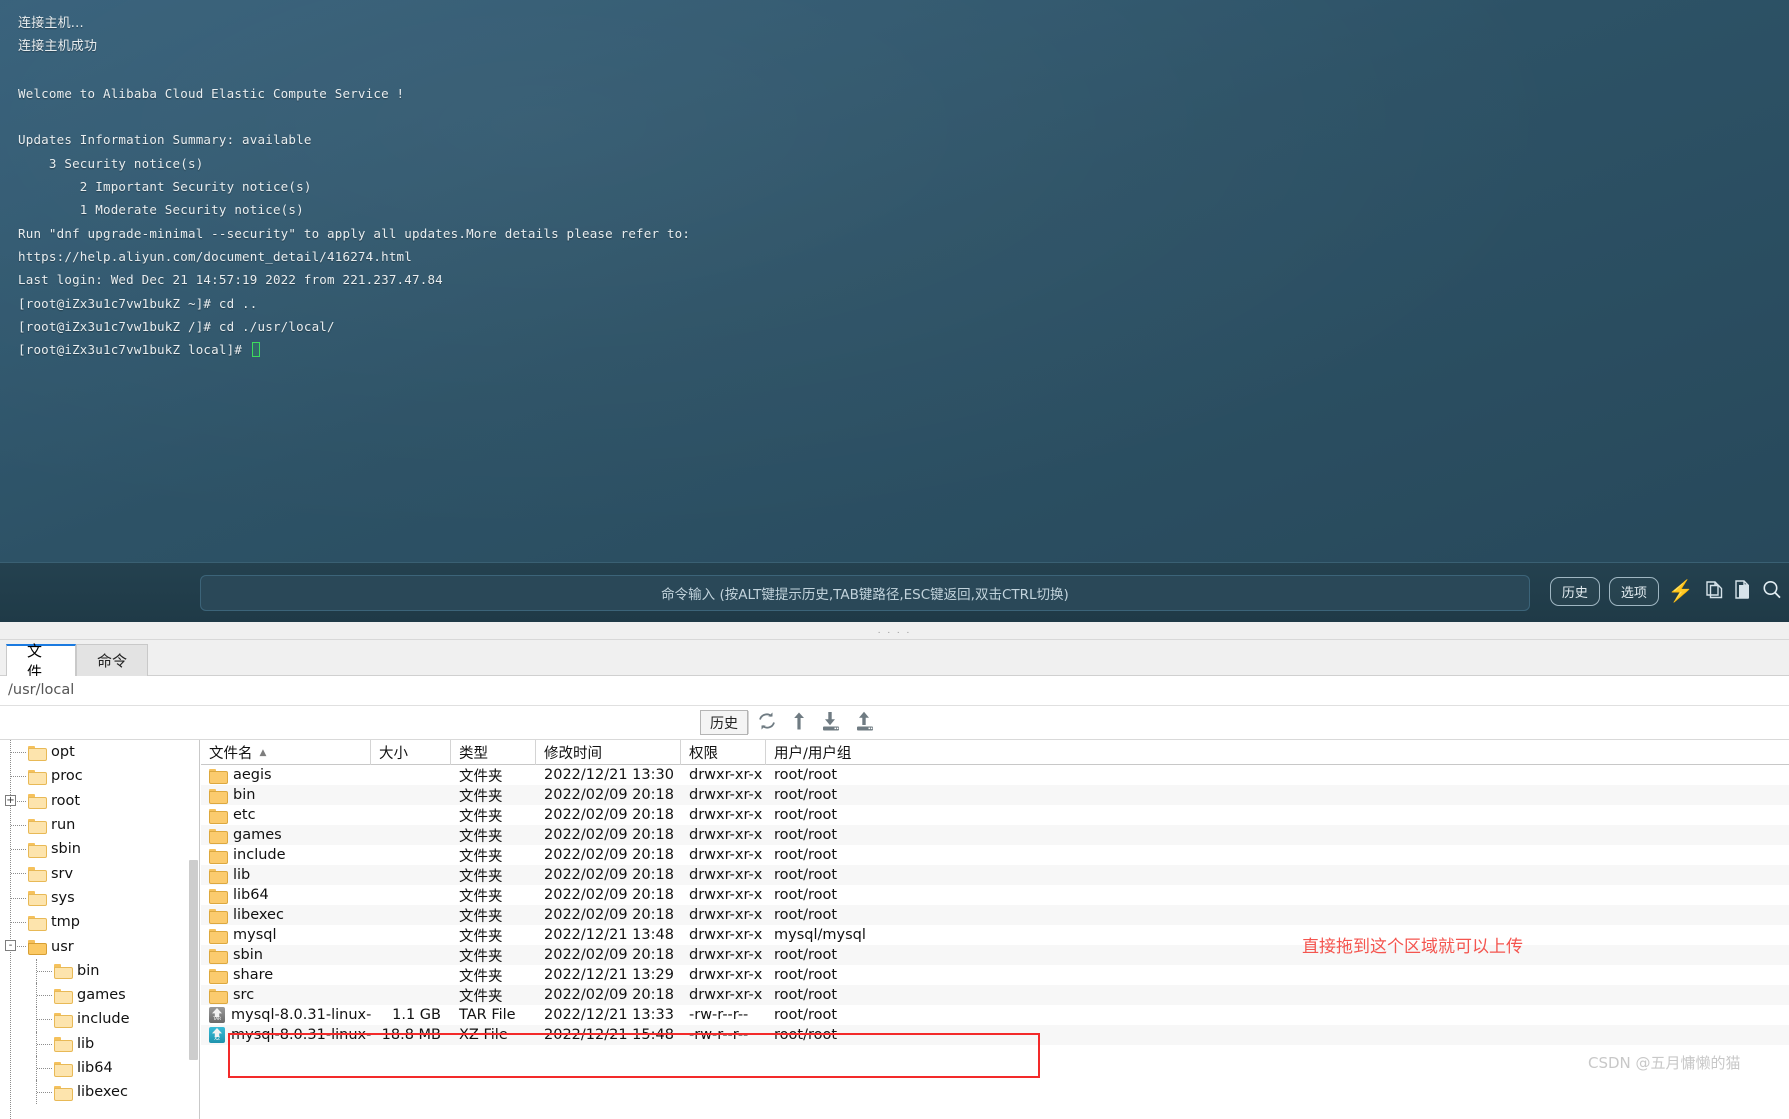 This screenshot has height=1119, width=1789. Describe the element at coordinates (99, 946) in the screenshot. I see `tree-node-usr: - usr` at that location.